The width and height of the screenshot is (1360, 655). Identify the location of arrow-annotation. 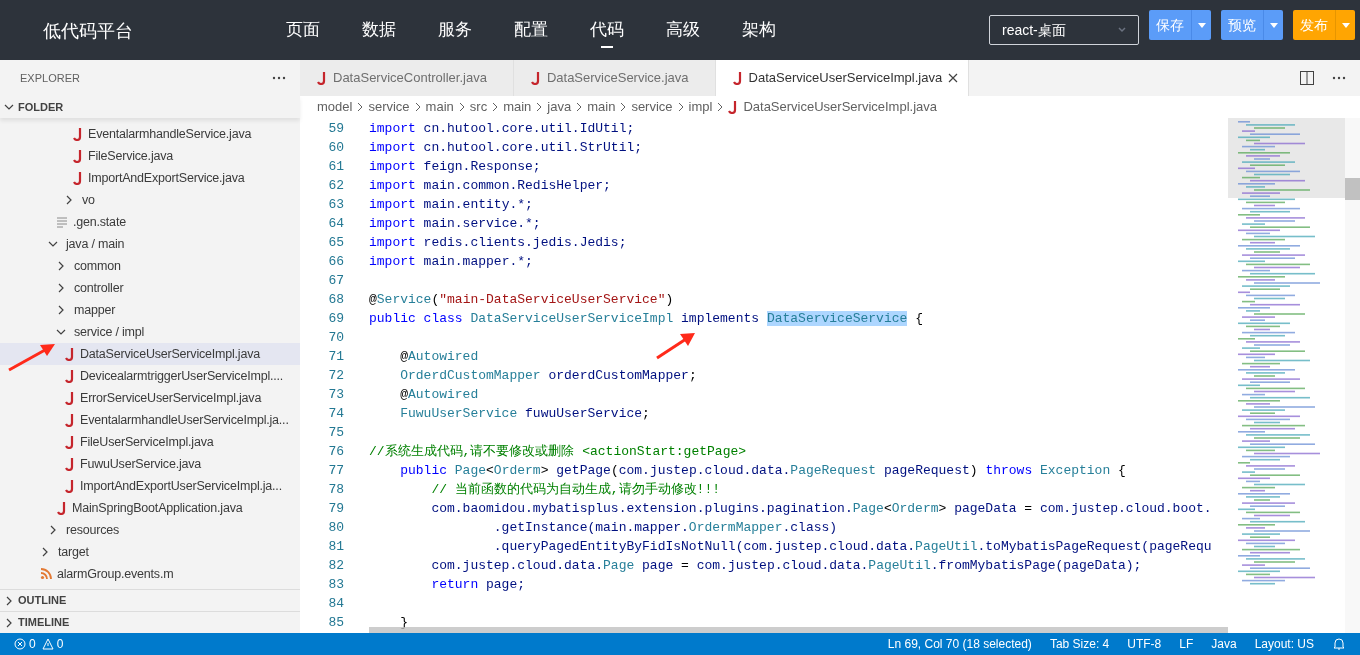
(675, 346).